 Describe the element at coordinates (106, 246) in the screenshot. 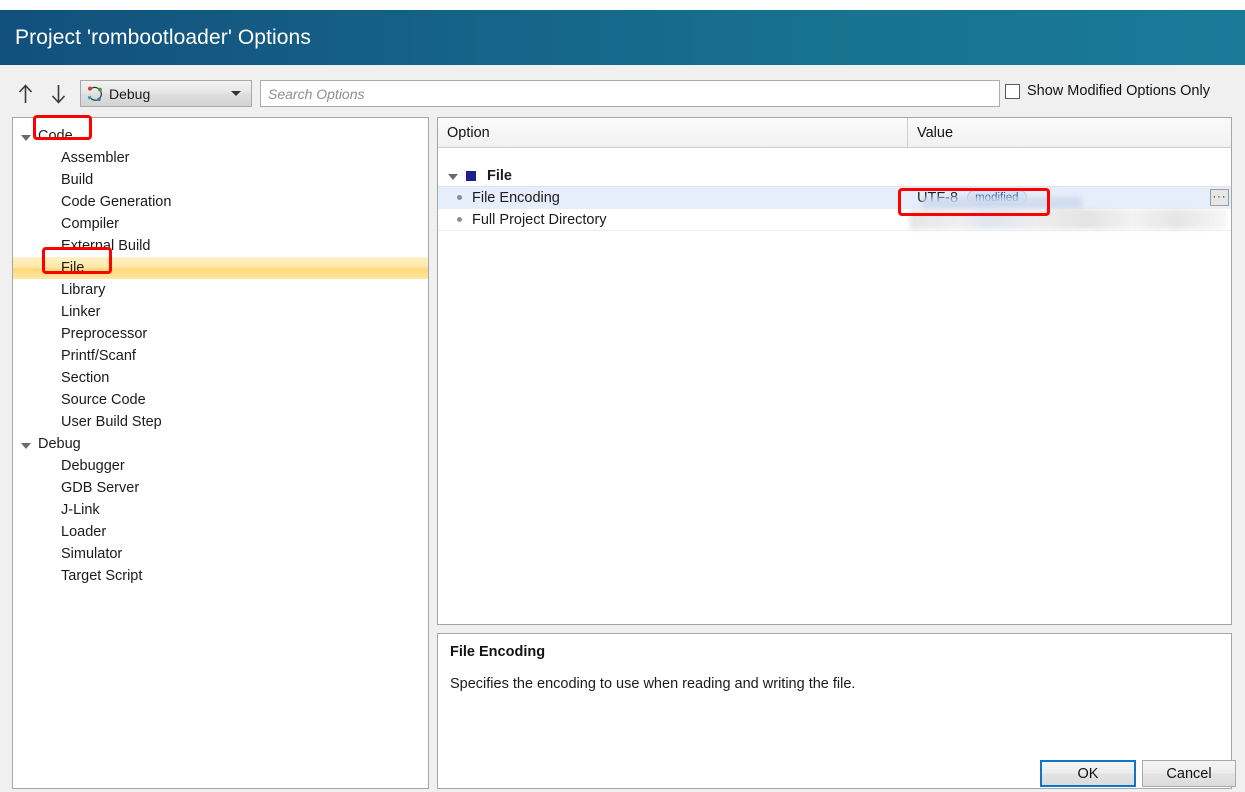

I see `tree-item-label: External Build` at that location.